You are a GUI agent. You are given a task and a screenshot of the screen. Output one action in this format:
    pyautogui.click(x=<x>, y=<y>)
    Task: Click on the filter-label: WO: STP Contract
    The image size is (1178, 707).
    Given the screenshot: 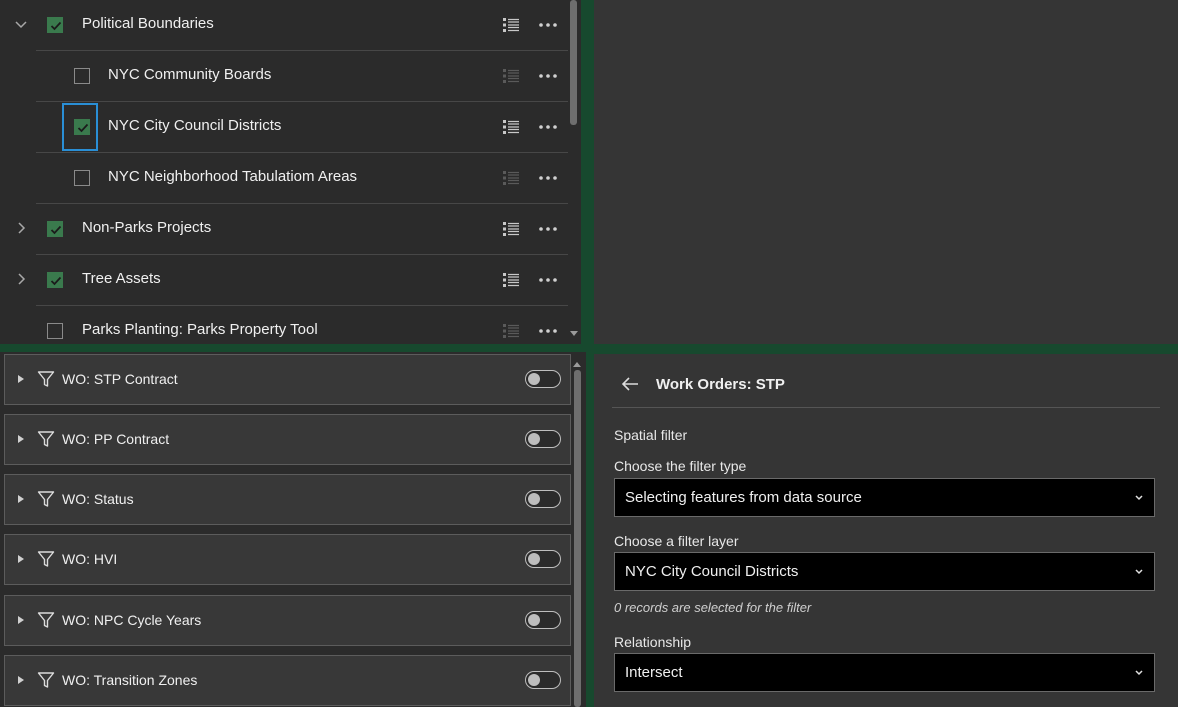 What is the action you would take?
    pyautogui.click(x=120, y=379)
    